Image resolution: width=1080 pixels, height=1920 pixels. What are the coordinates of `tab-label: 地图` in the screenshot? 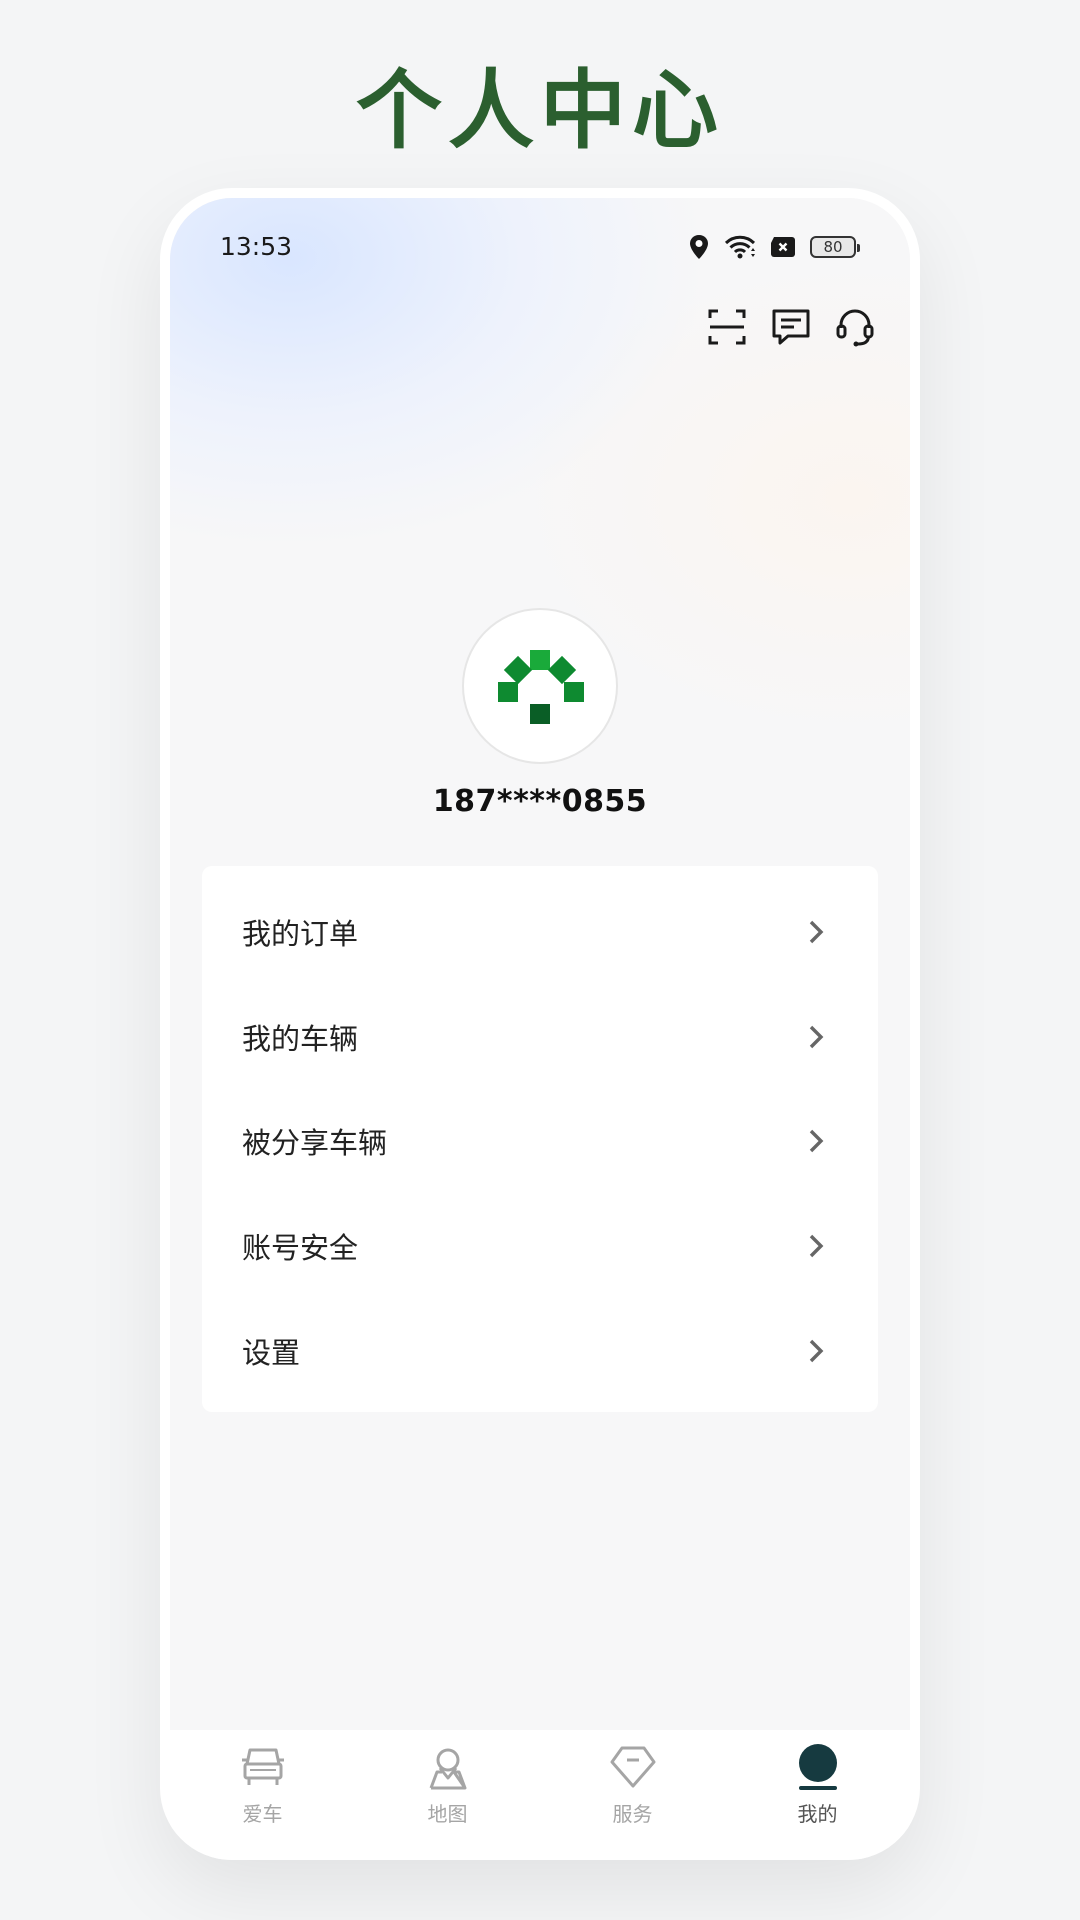 It's located at (447, 1814).